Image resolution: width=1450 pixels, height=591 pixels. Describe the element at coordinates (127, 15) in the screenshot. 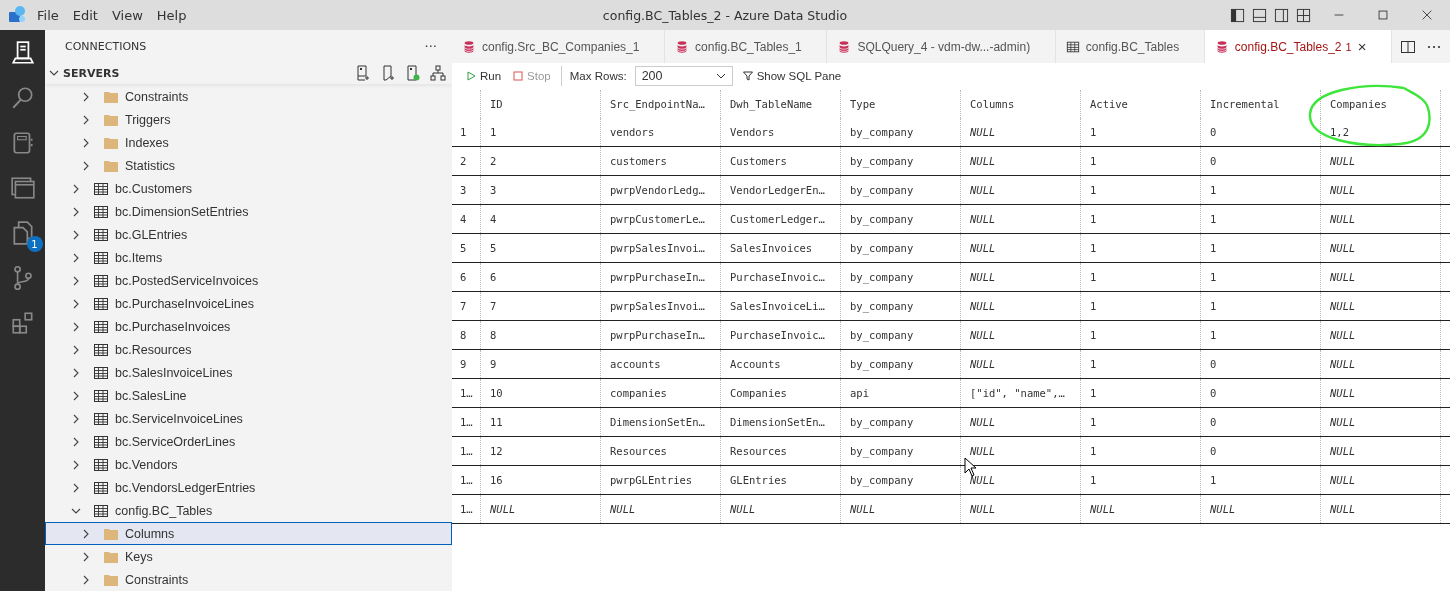

I see `menu-item: View` at that location.